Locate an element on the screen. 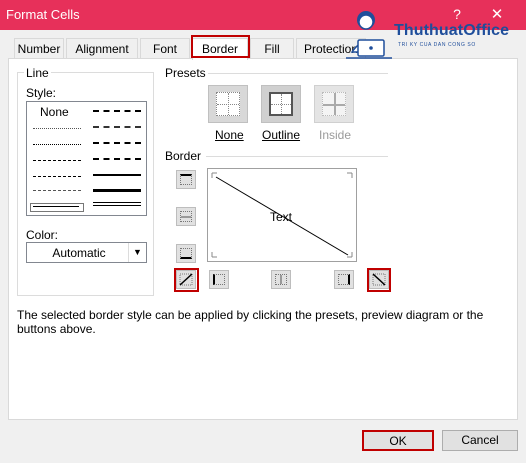 This screenshot has width=526, height=463. border-left-button is located at coordinates (219, 279).